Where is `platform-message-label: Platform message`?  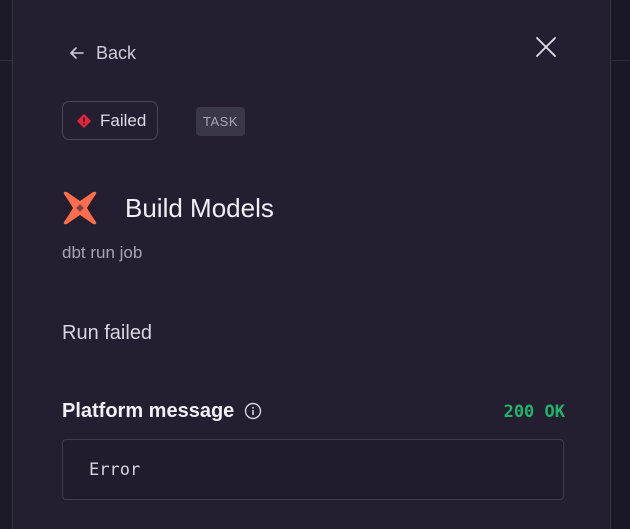 platform-message-label: Platform message is located at coordinates (148, 411).